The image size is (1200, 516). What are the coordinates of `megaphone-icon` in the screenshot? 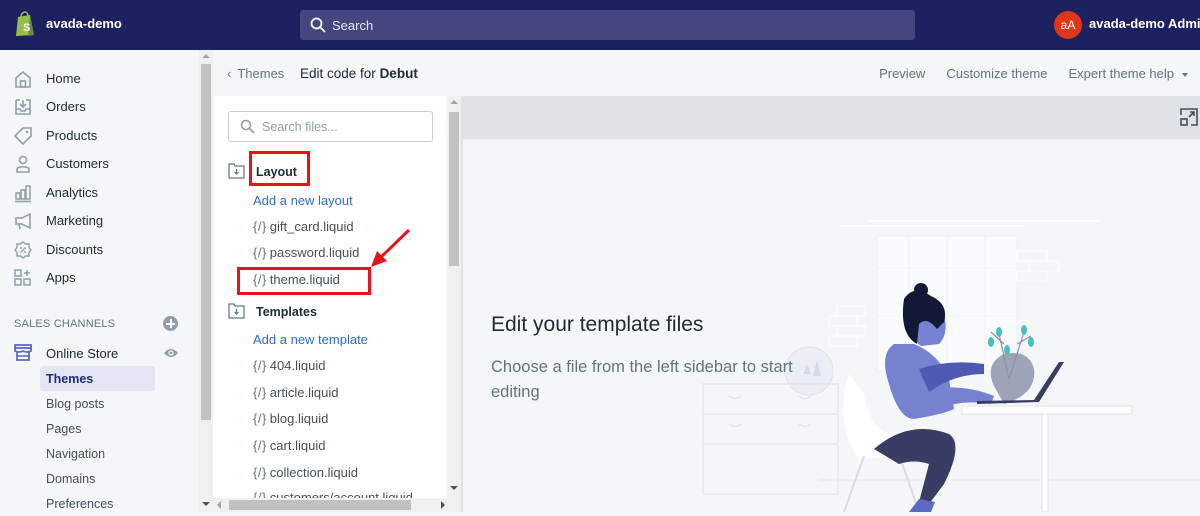 It's located at (23, 221).